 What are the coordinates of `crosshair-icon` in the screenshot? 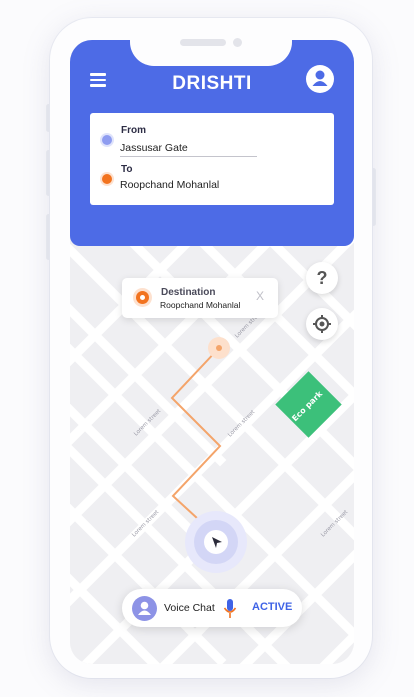 It's located at (322, 324).